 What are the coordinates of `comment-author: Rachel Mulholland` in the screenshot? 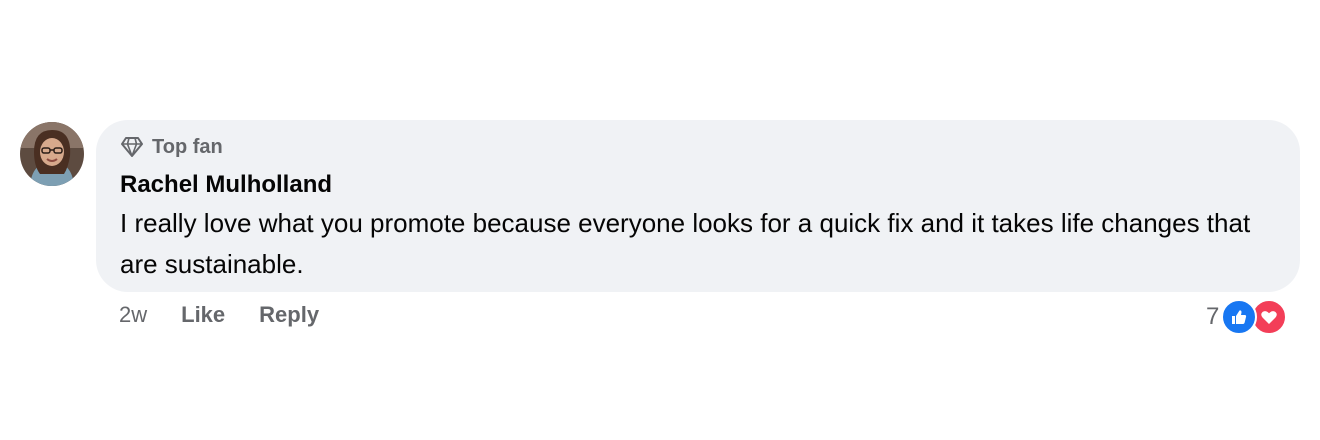 It's located at (698, 185).